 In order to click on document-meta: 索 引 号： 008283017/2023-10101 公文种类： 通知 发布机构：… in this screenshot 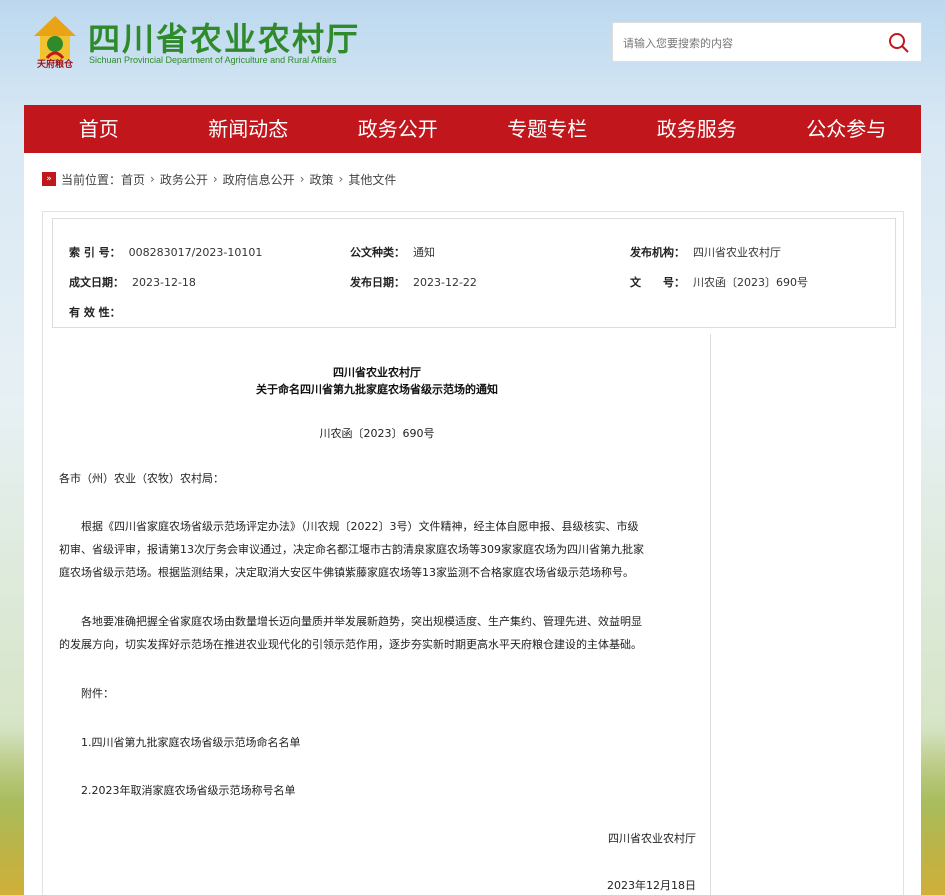, I will do `click(474, 273)`.